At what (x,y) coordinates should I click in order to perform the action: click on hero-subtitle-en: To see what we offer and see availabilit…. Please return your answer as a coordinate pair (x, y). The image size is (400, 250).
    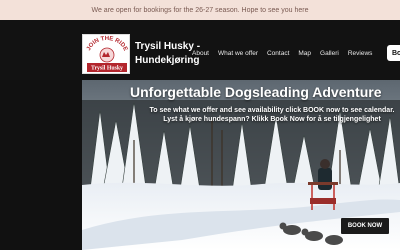
    Looking at the image, I should click on (272, 110).